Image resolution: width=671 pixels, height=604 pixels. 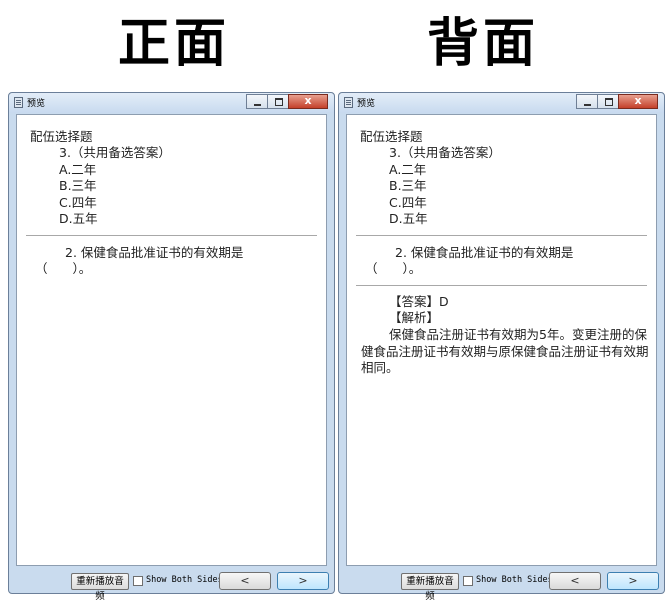 What do you see at coordinates (414, 317) in the screenshot?
I see `analysis-label: 【解析】` at bounding box center [414, 317].